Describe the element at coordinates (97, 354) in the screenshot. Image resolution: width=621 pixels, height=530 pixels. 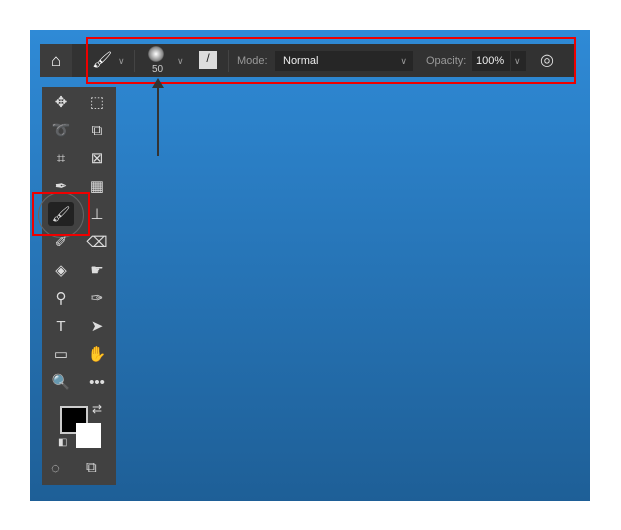
I see `hand-tool: ✋` at that location.